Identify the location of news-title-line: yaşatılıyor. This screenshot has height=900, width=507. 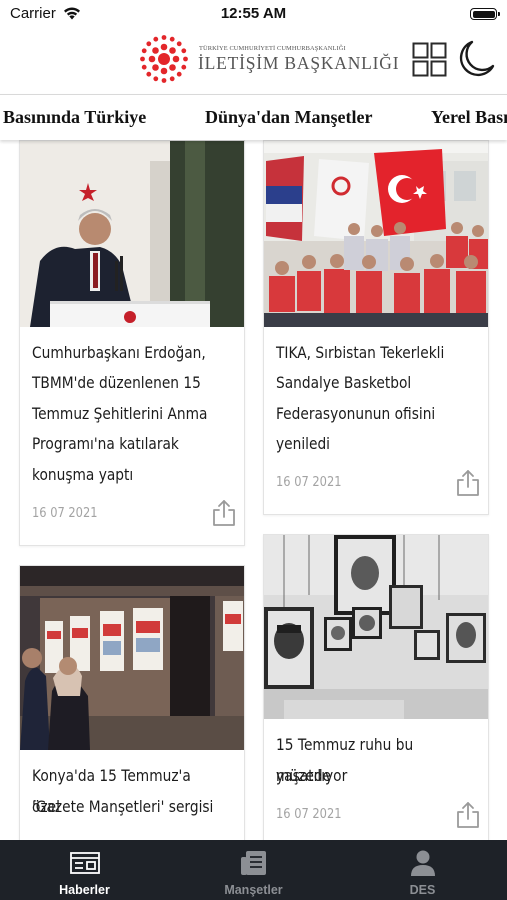
(312, 775).